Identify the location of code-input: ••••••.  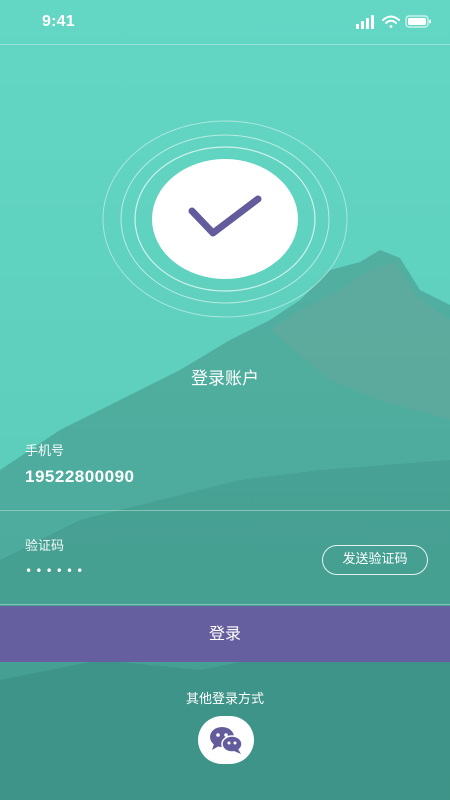
(55, 571).